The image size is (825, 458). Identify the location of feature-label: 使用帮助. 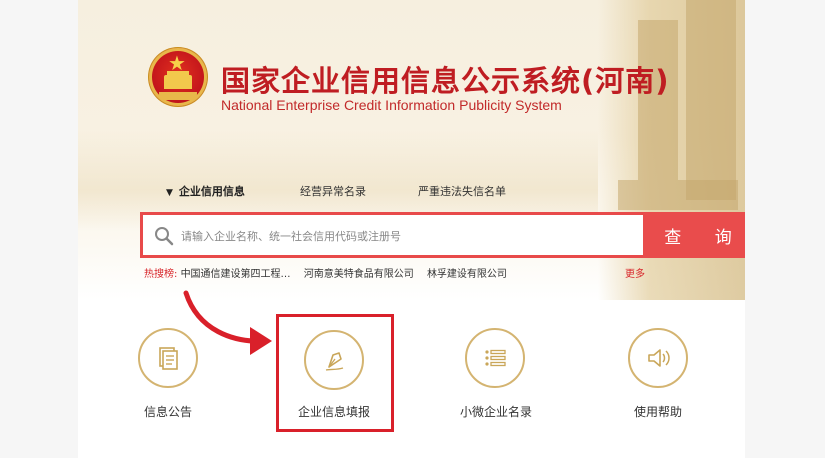
(658, 411).